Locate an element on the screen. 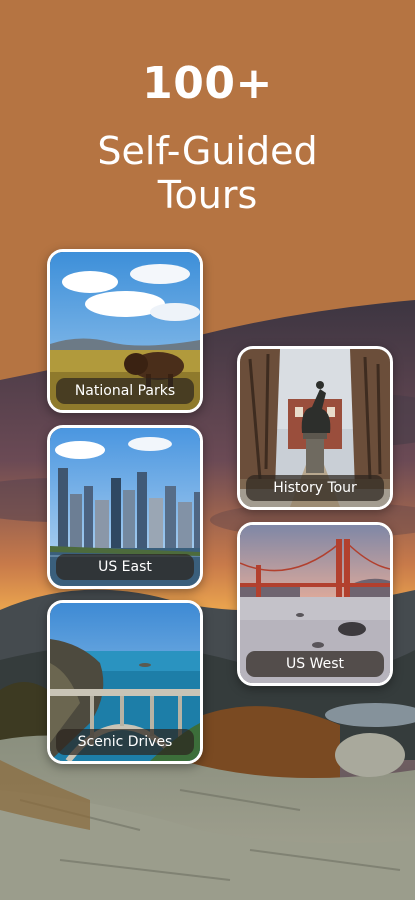 This screenshot has width=415, height=900. tour-card-national-parks: National Parks is located at coordinates (125, 331).